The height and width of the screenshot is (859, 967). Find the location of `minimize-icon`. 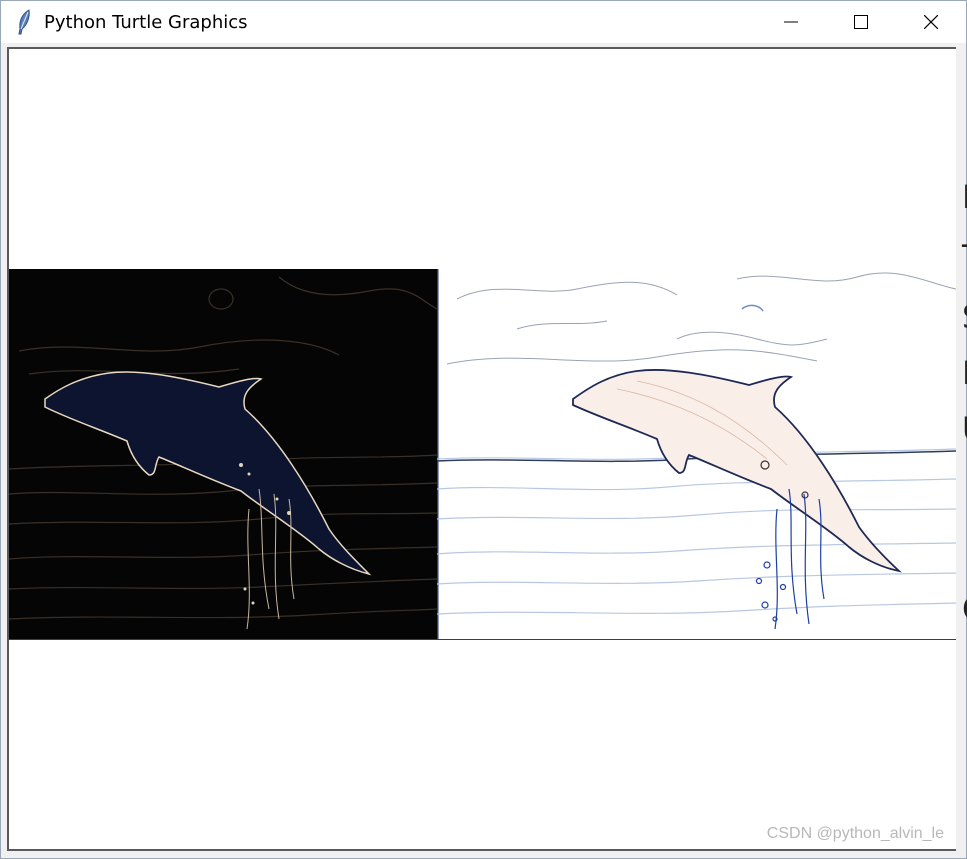

minimize-icon is located at coordinates (791, 22).